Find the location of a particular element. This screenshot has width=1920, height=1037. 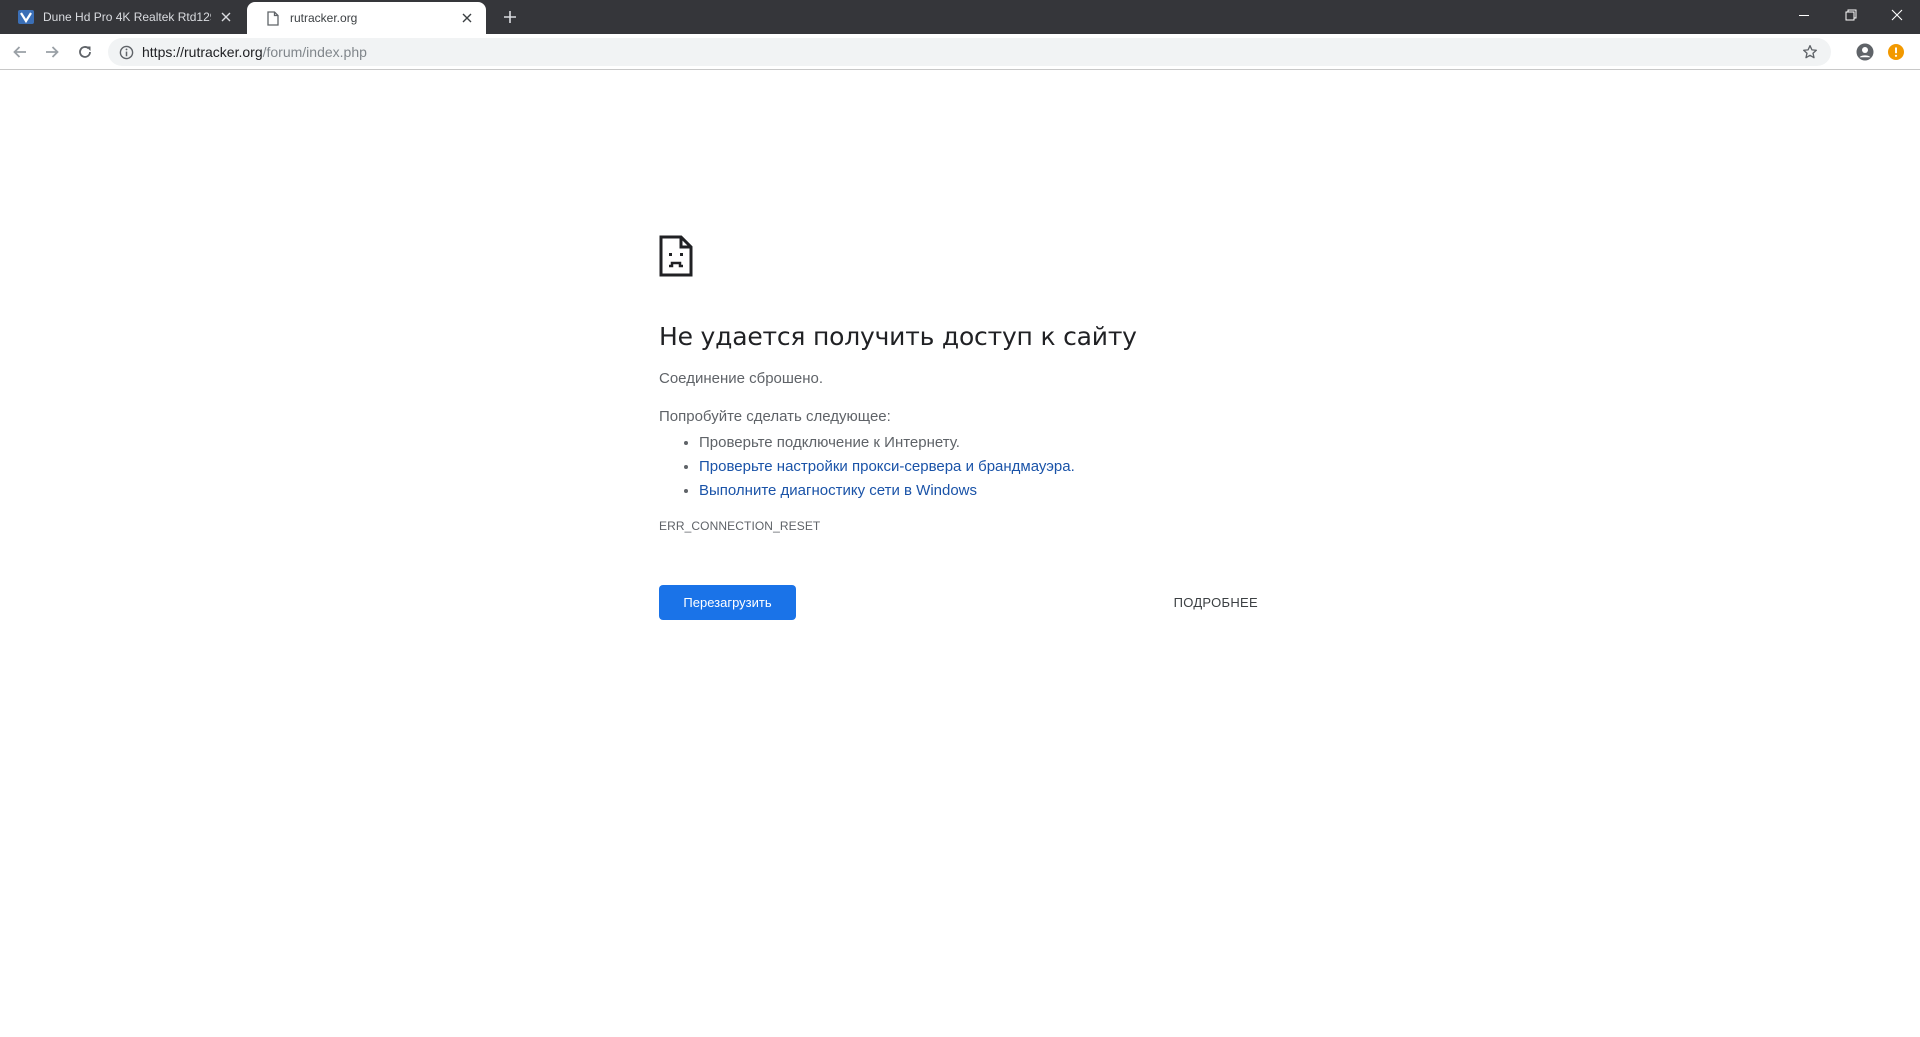

back-button is located at coordinates (20, 52).